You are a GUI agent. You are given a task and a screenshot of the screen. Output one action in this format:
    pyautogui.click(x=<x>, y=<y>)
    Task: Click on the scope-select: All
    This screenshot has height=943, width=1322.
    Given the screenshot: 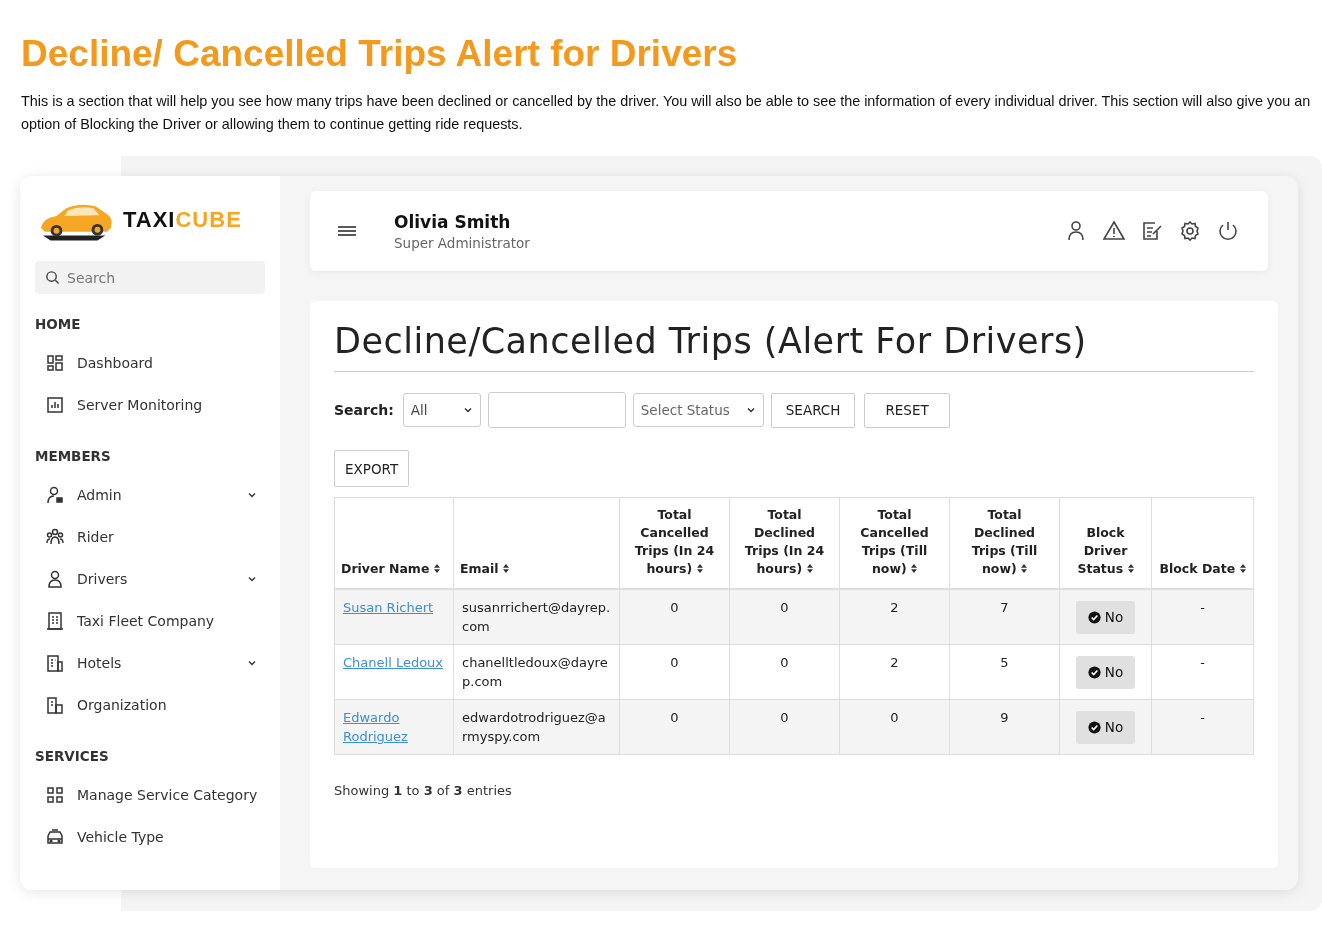 What is the action you would take?
    pyautogui.click(x=441, y=410)
    